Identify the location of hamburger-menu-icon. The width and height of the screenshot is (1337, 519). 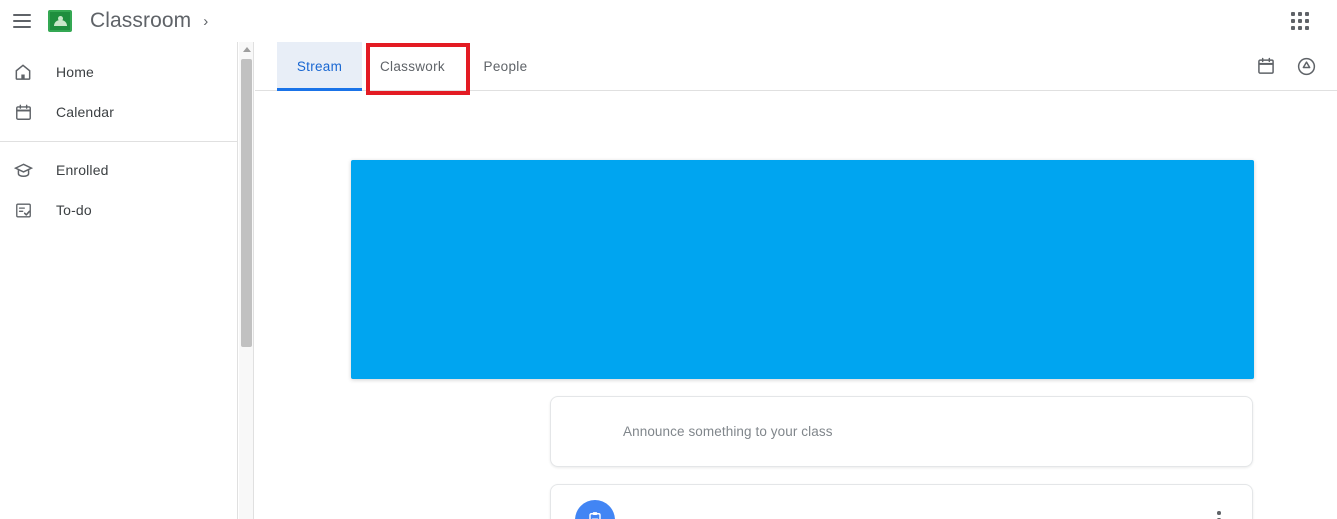
(22, 21).